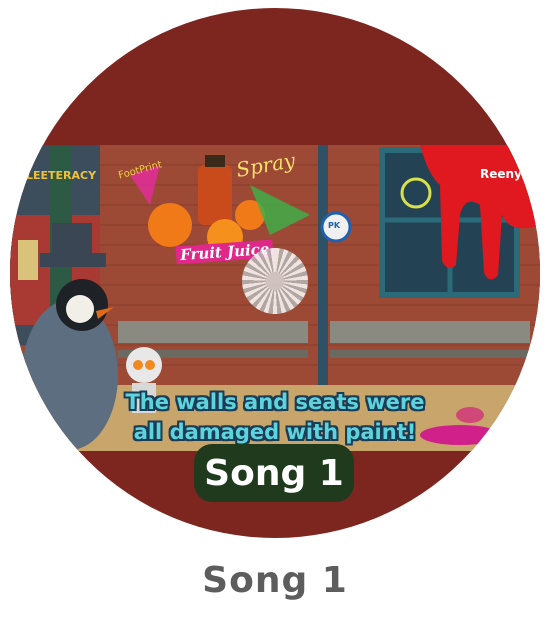  I want to click on pk-sign-text: PK, so click(334, 225).